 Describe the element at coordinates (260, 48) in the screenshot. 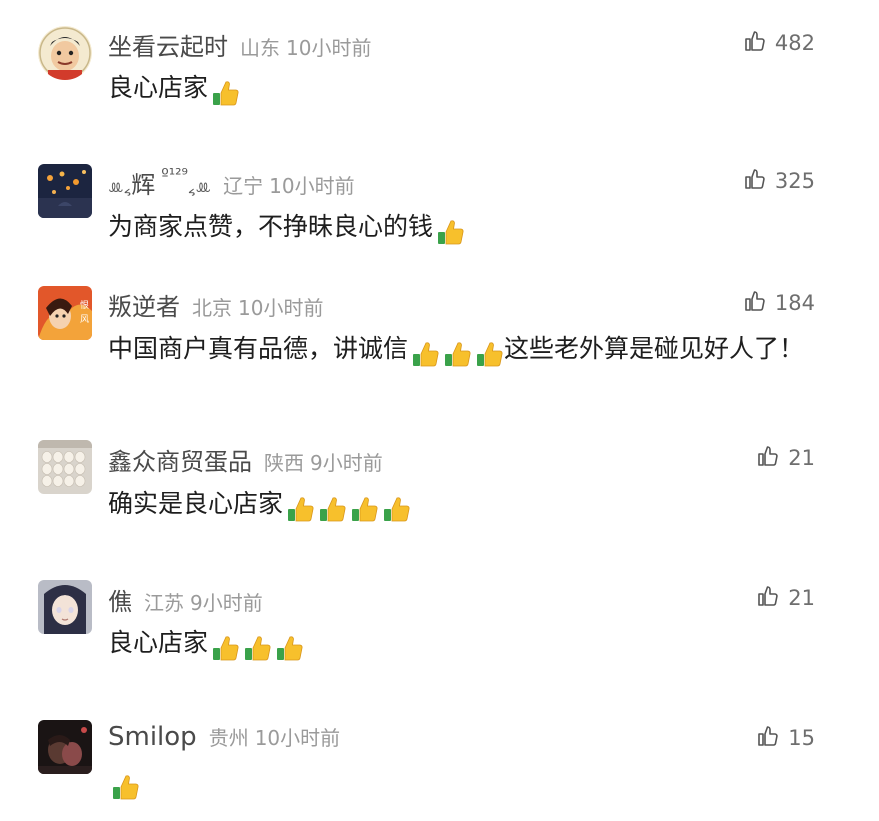

I see `user-location: 山东` at that location.